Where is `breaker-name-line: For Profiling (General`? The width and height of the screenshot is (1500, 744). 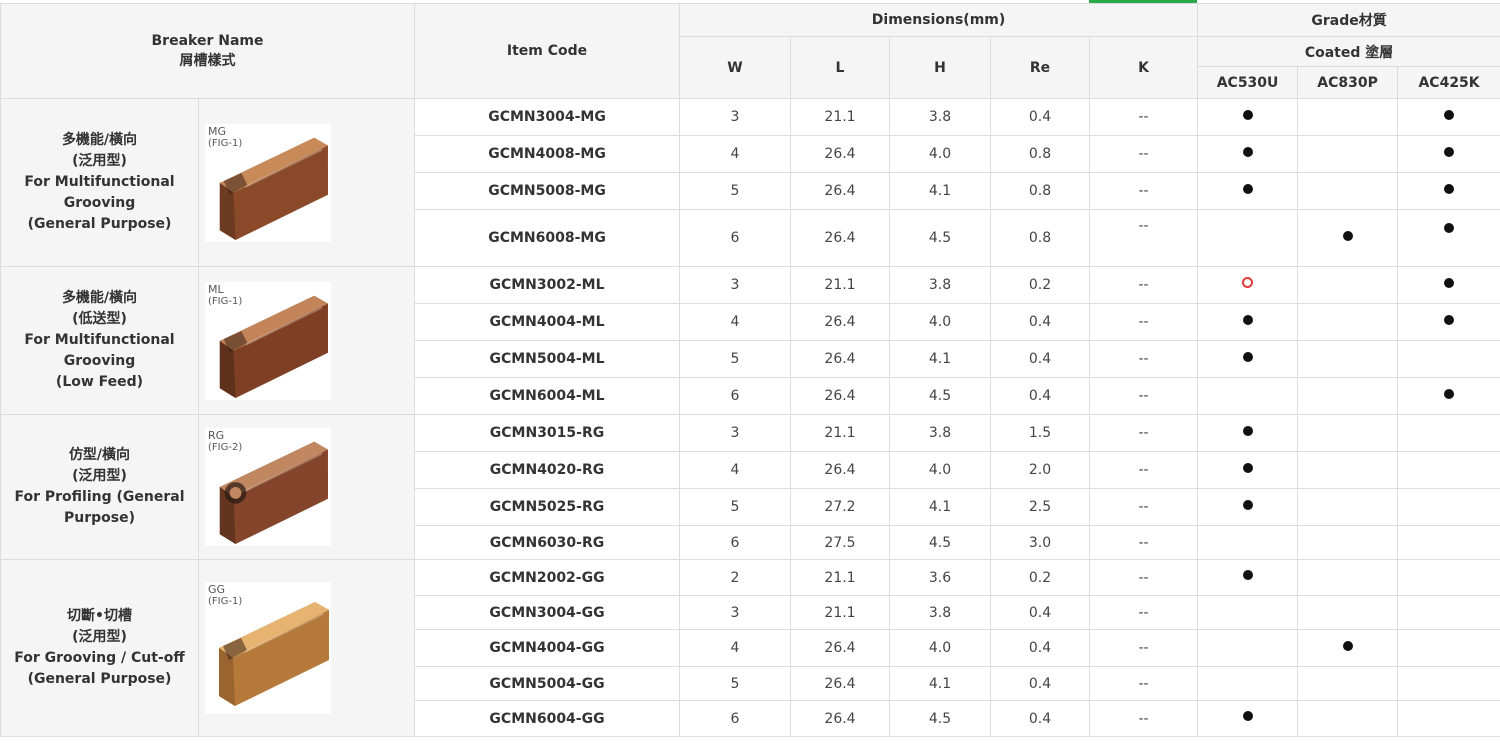
breaker-name-line: For Profiling (General is located at coordinates (99, 497).